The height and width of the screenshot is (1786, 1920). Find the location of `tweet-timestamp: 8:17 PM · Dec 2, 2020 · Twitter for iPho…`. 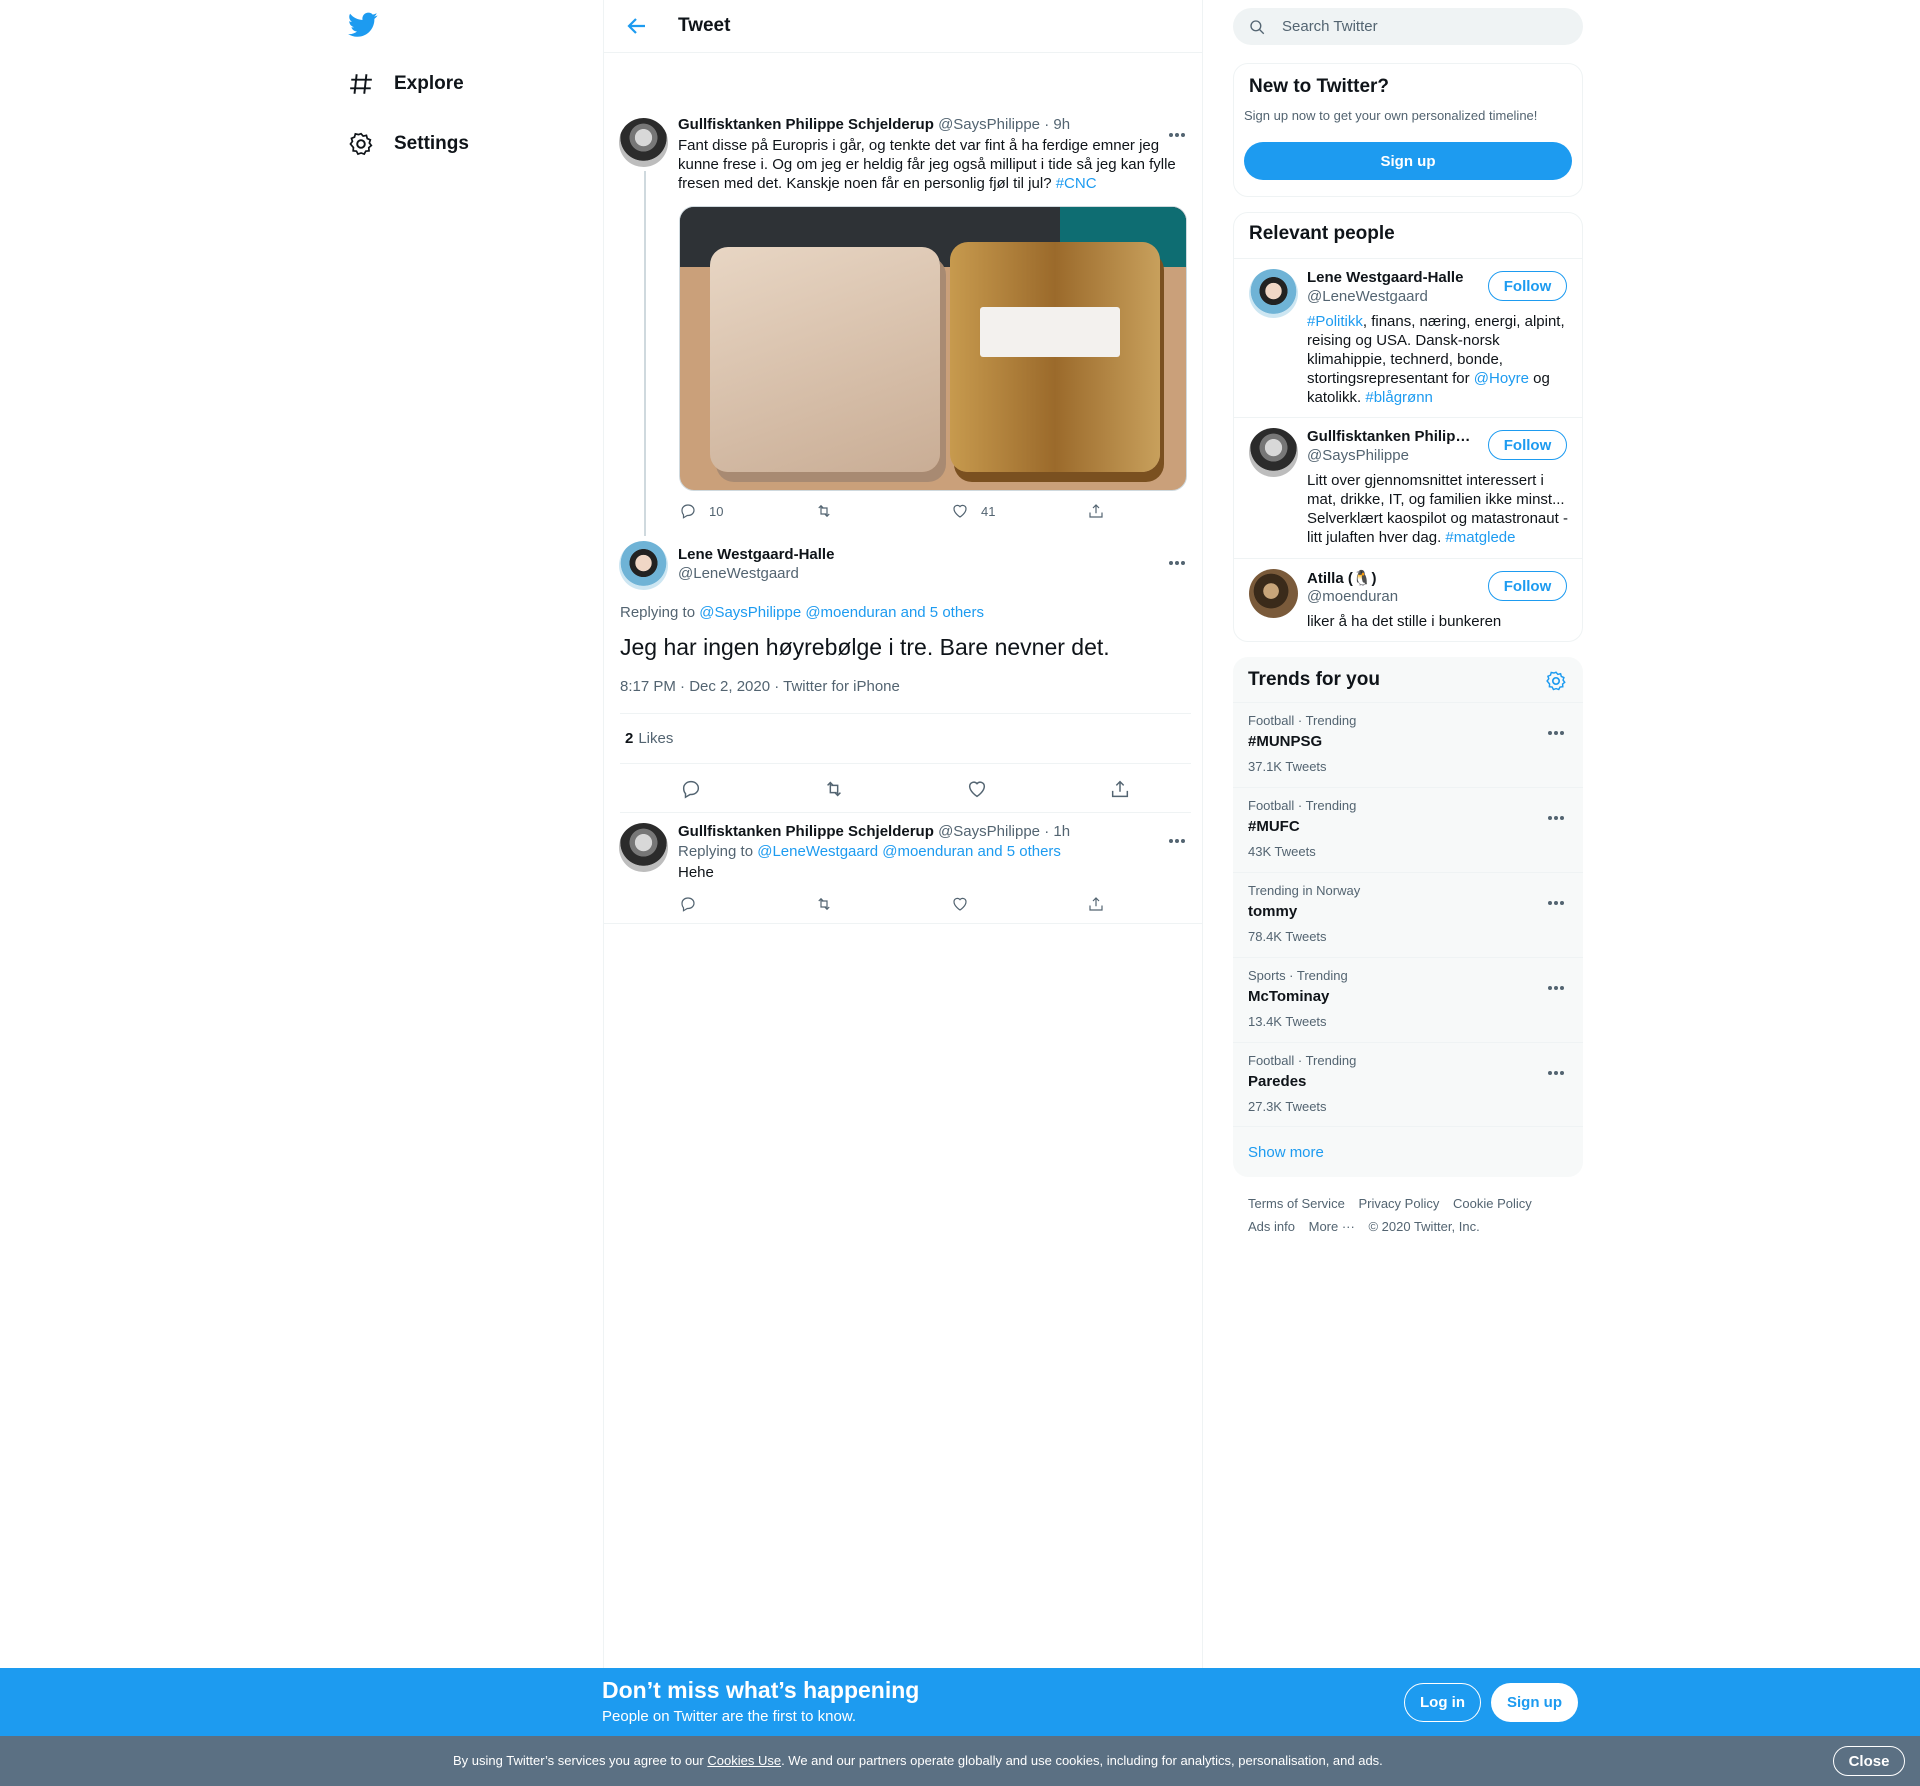

tweet-timestamp: 8:17 PM · Dec 2, 2020 · Twitter for iPho… is located at coordinates (760, 686).